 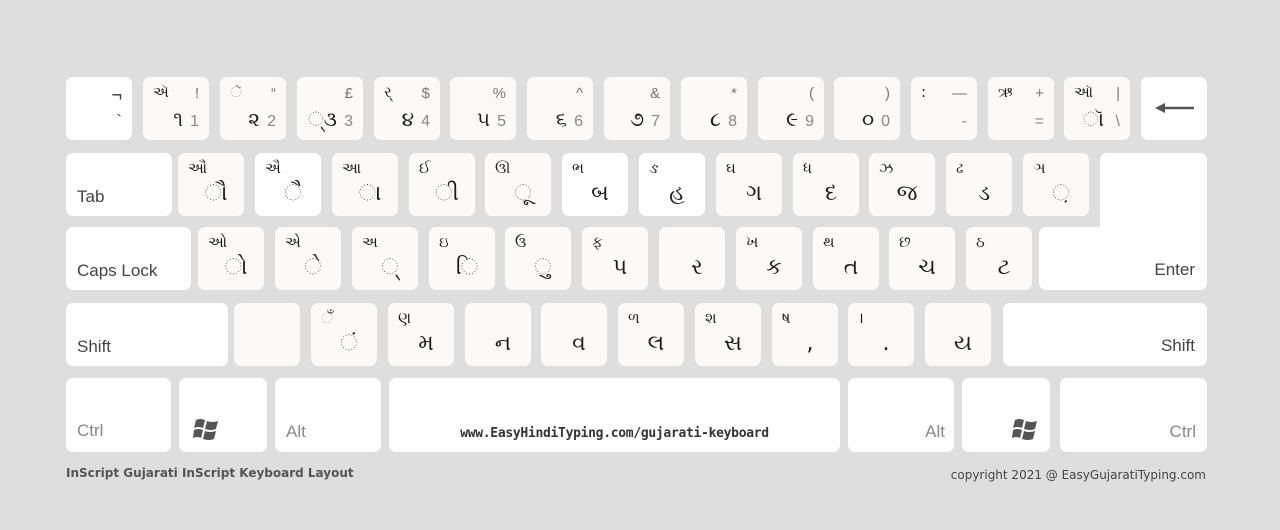 I want to click on letter-key: ઙહ, so click(x=672, y=184).